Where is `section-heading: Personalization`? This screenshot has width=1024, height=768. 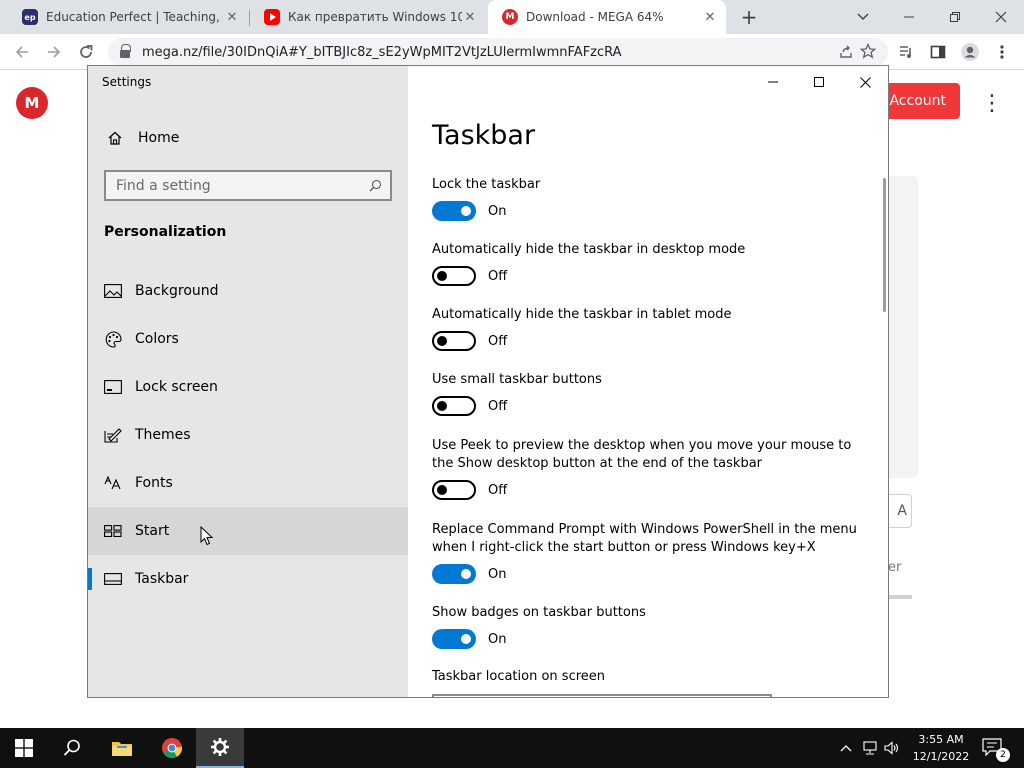
section-heading: Personalization is located at coordinates (165, 232).